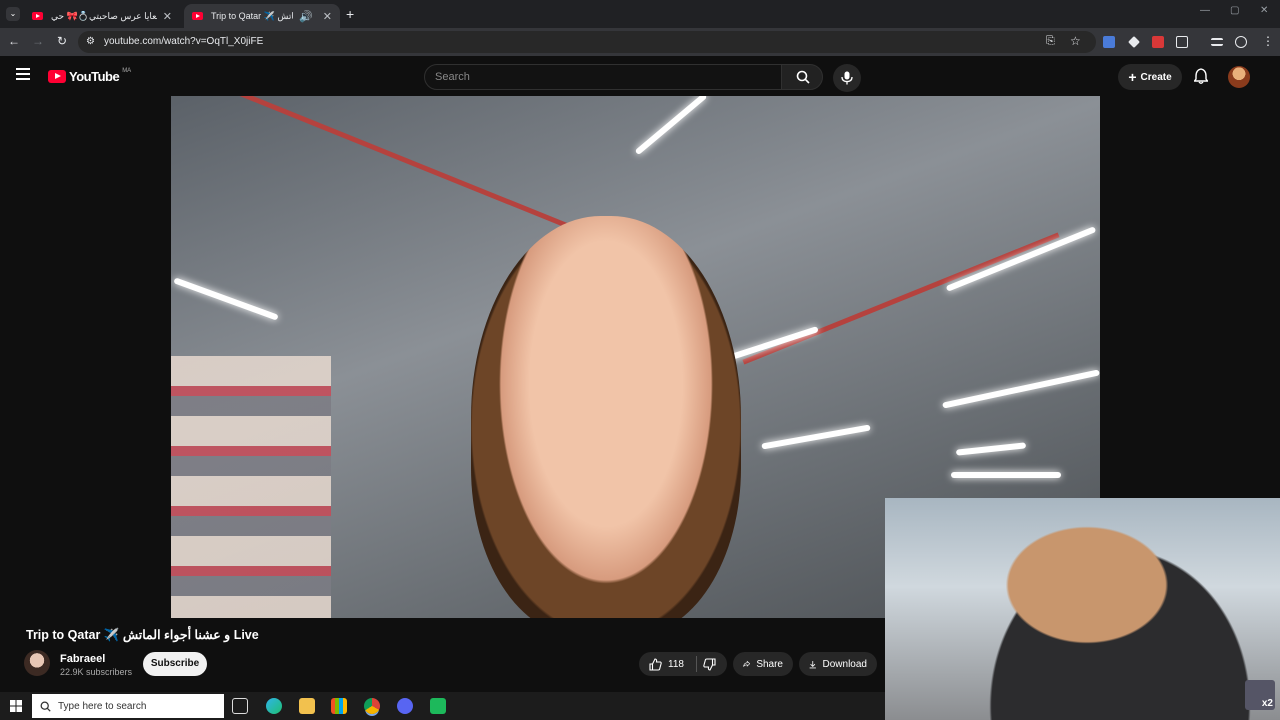 The width and height of the screenshot is (1280, 720). I want to click on search-button, so click(802, 77).